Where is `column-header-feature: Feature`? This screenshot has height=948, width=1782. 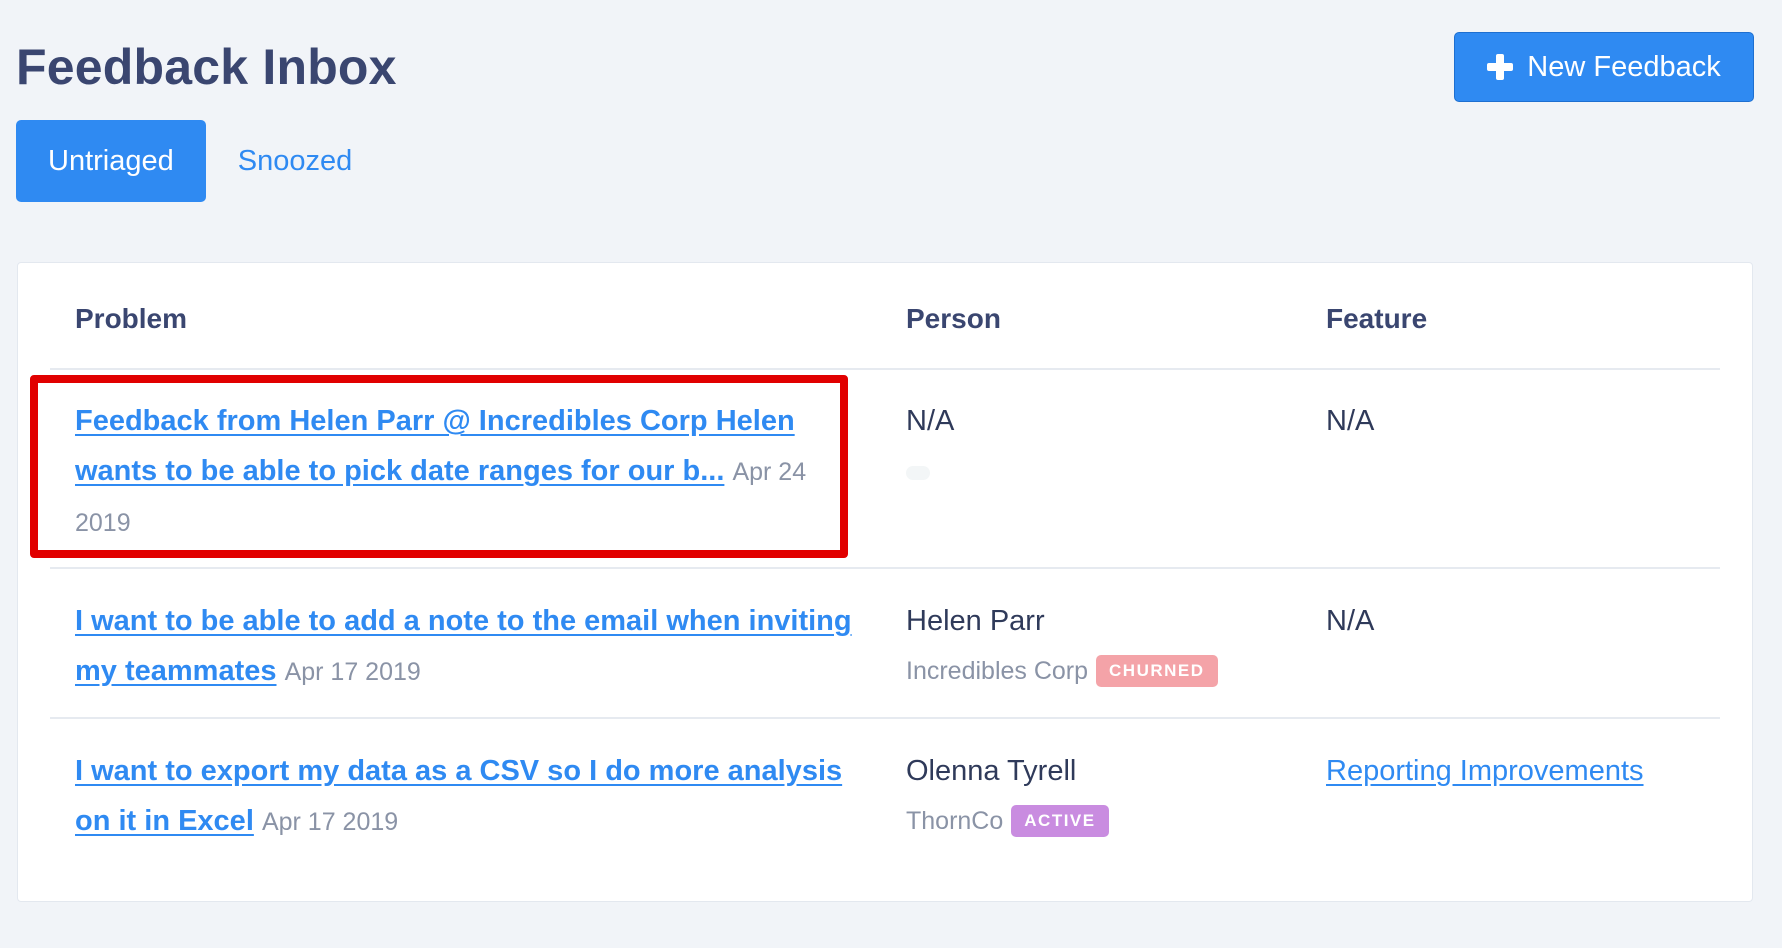
column-header-feature: Feature is located at coordinates (1377, 318).